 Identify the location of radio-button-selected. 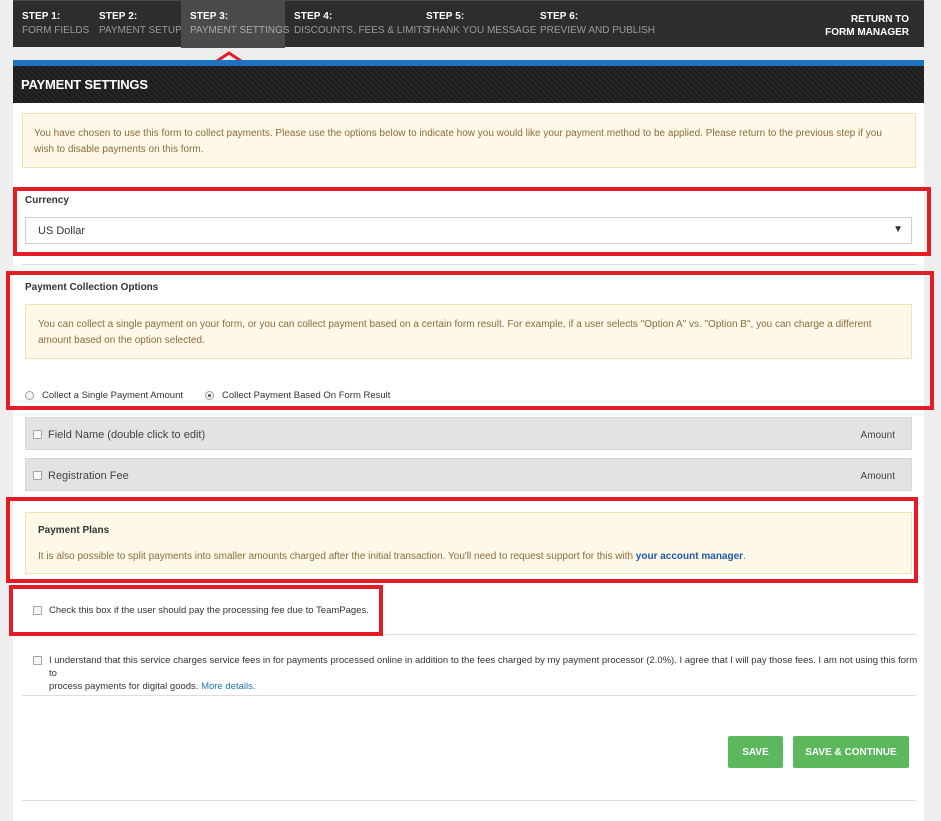
(209, 395).